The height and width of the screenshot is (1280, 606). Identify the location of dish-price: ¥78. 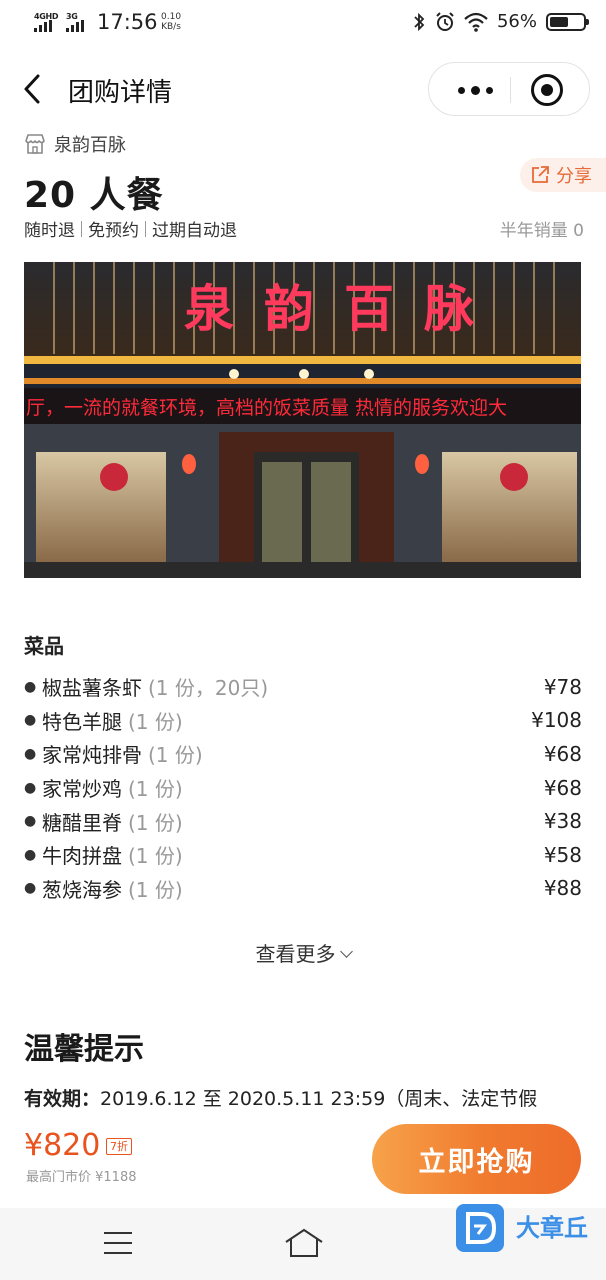
(562, 686).